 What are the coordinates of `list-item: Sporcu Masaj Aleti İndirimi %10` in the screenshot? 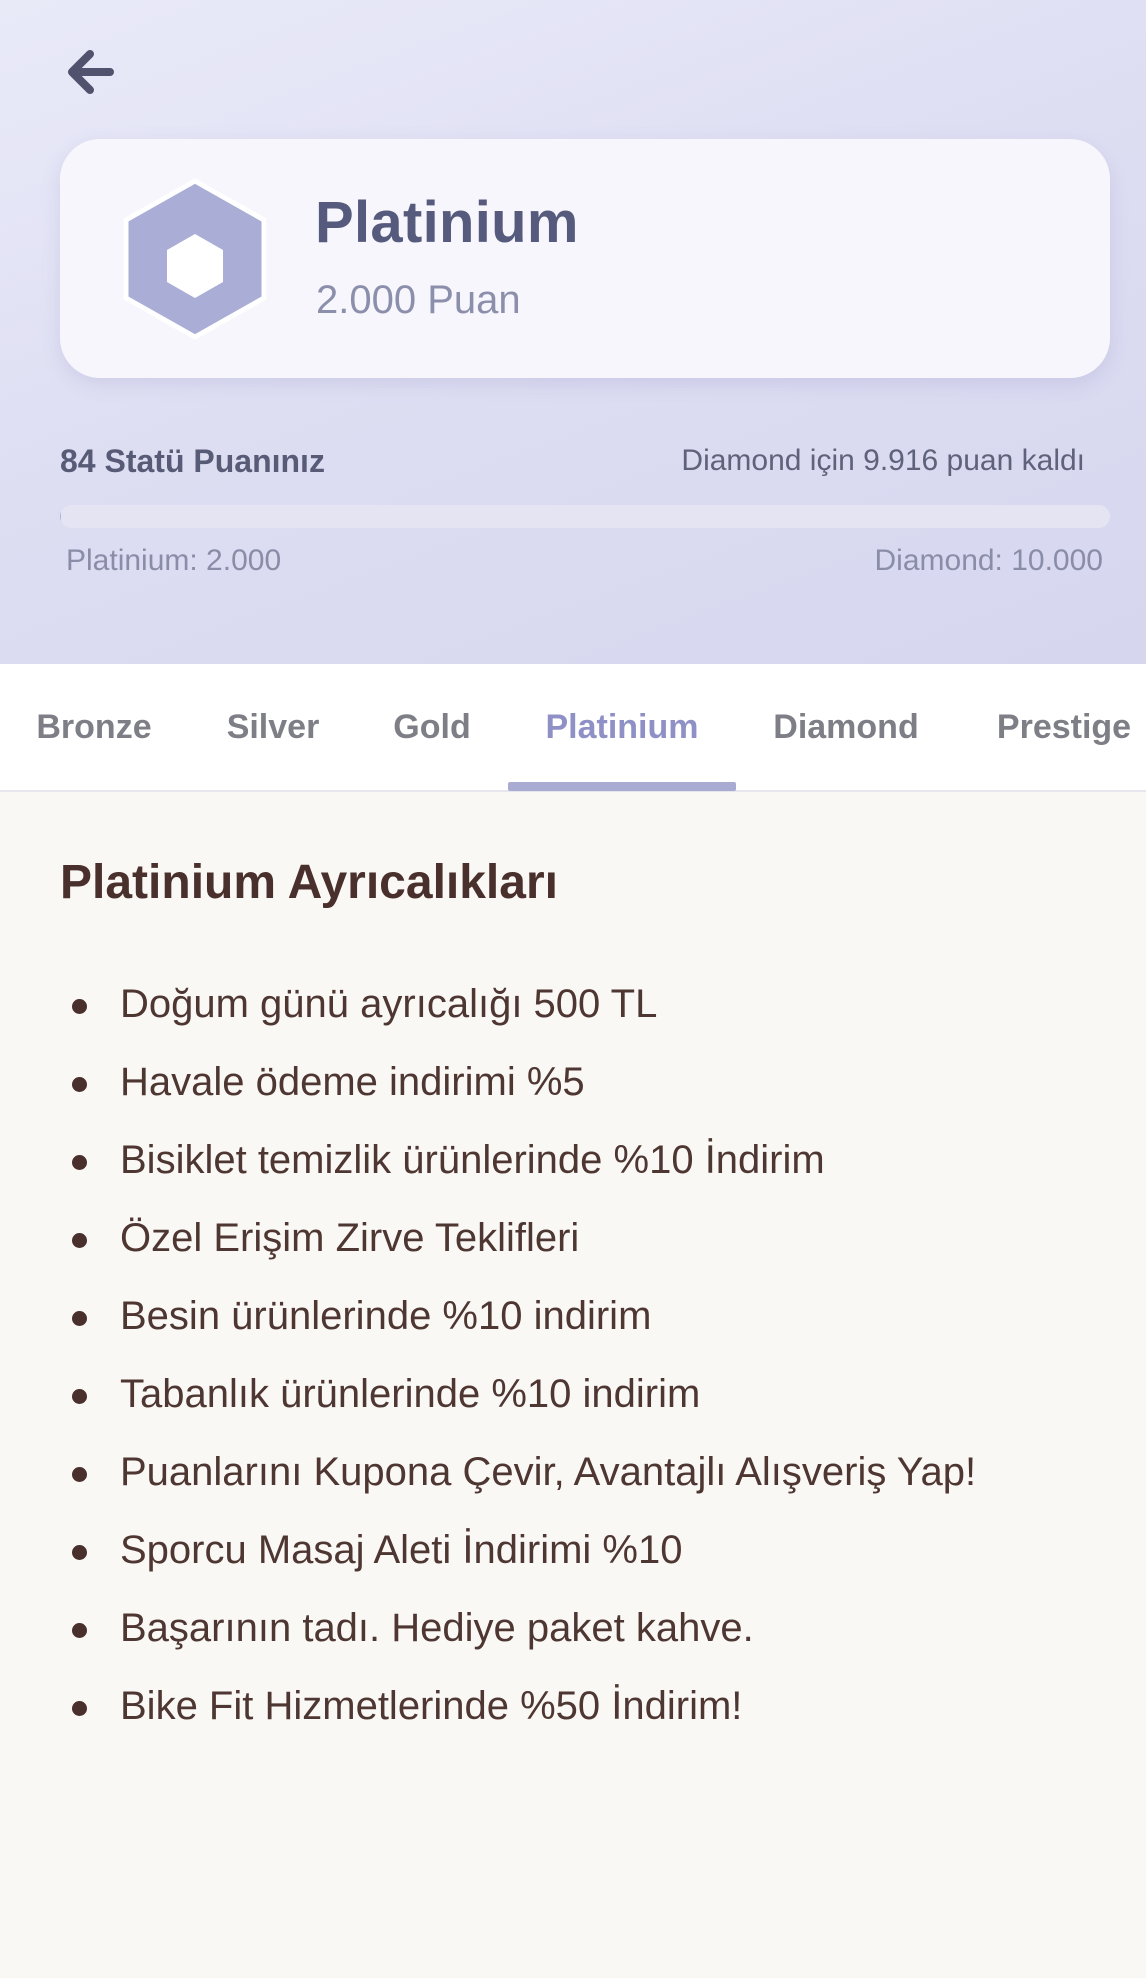 It's located at (573, 1553).